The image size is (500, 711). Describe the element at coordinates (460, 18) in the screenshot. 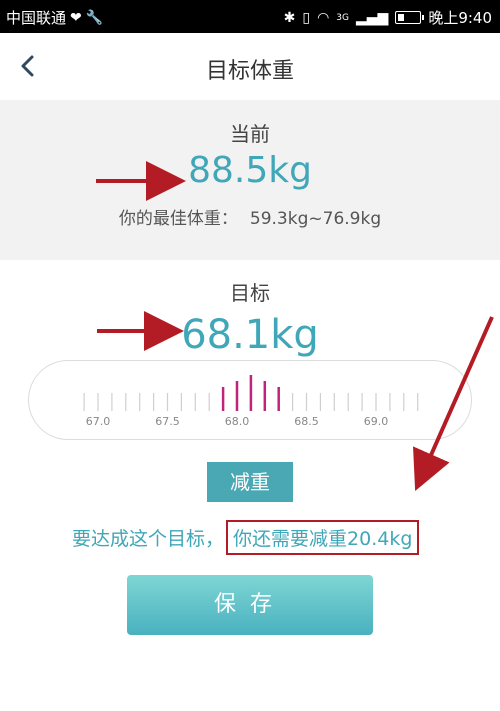

I see `status-time: 晚上9:40` at that location.